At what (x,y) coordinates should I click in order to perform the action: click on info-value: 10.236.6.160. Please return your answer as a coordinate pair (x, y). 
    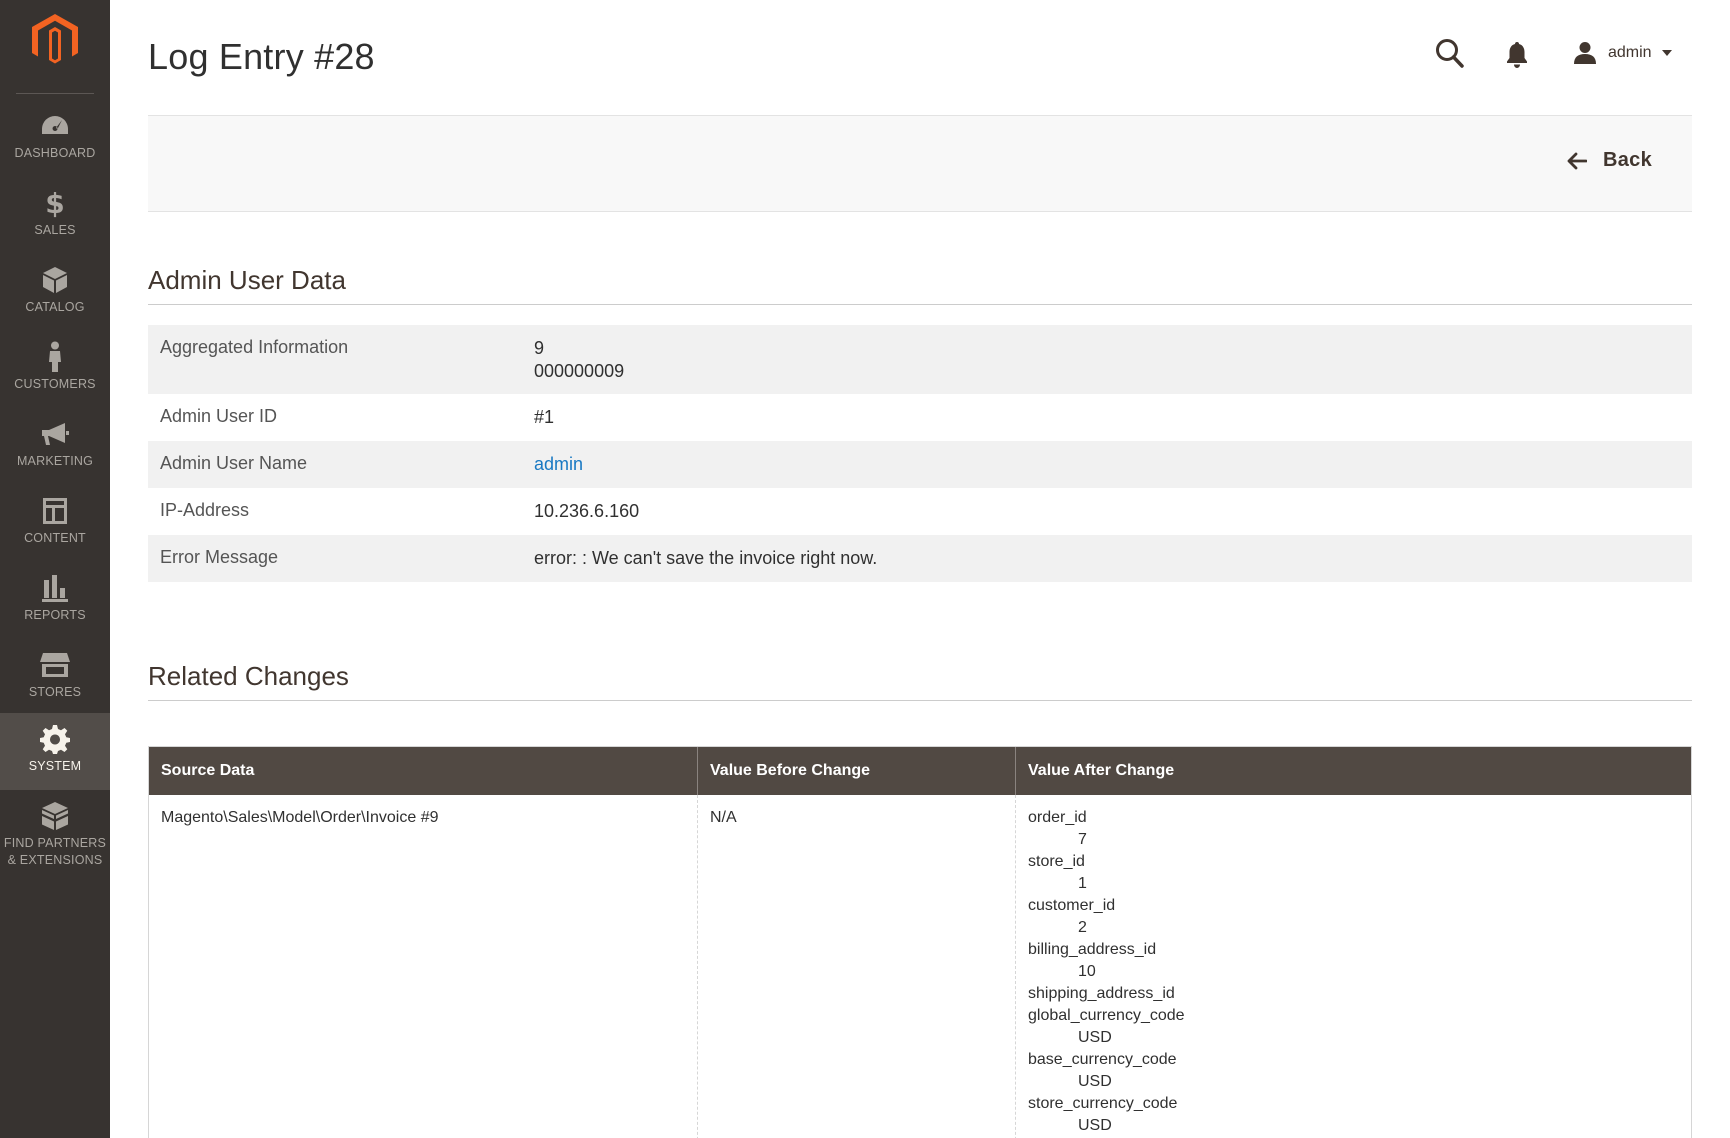
    Looking at the image, I should click on (587, 511).